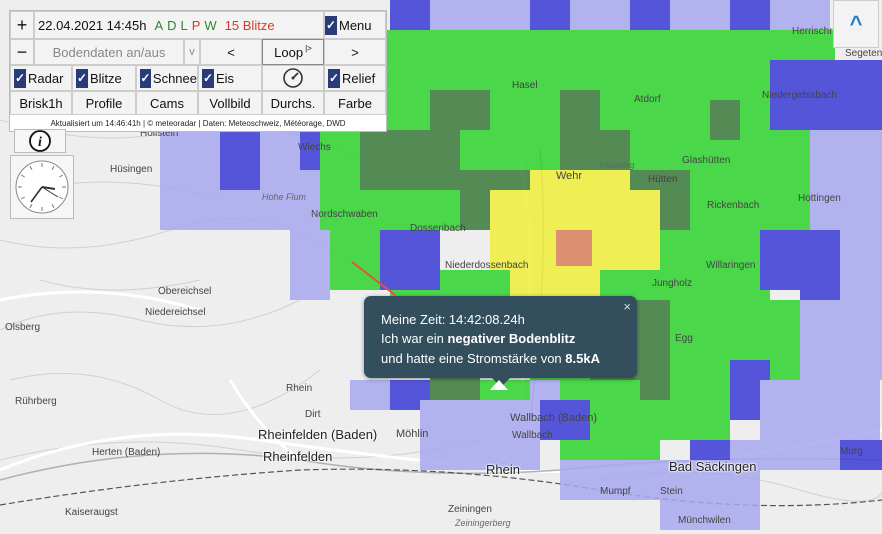 This screenshot has width=882, height=534. Describe the element at coordinates (175, 312) in the screenshot. I see `place-label: Niedereichsel` at that location.